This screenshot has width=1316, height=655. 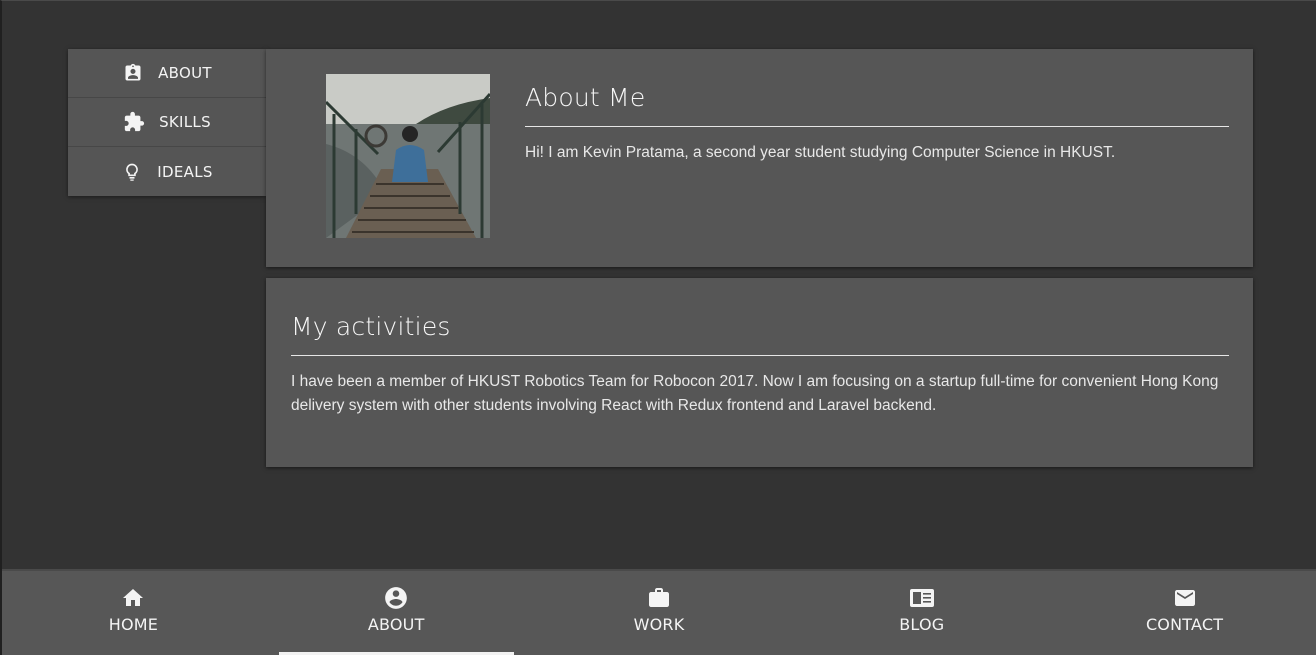 What do you see at coordinates (133, 613) in the screenshot?
I see `bottom-nav-home: HOME` at bounding box center [133, 613].